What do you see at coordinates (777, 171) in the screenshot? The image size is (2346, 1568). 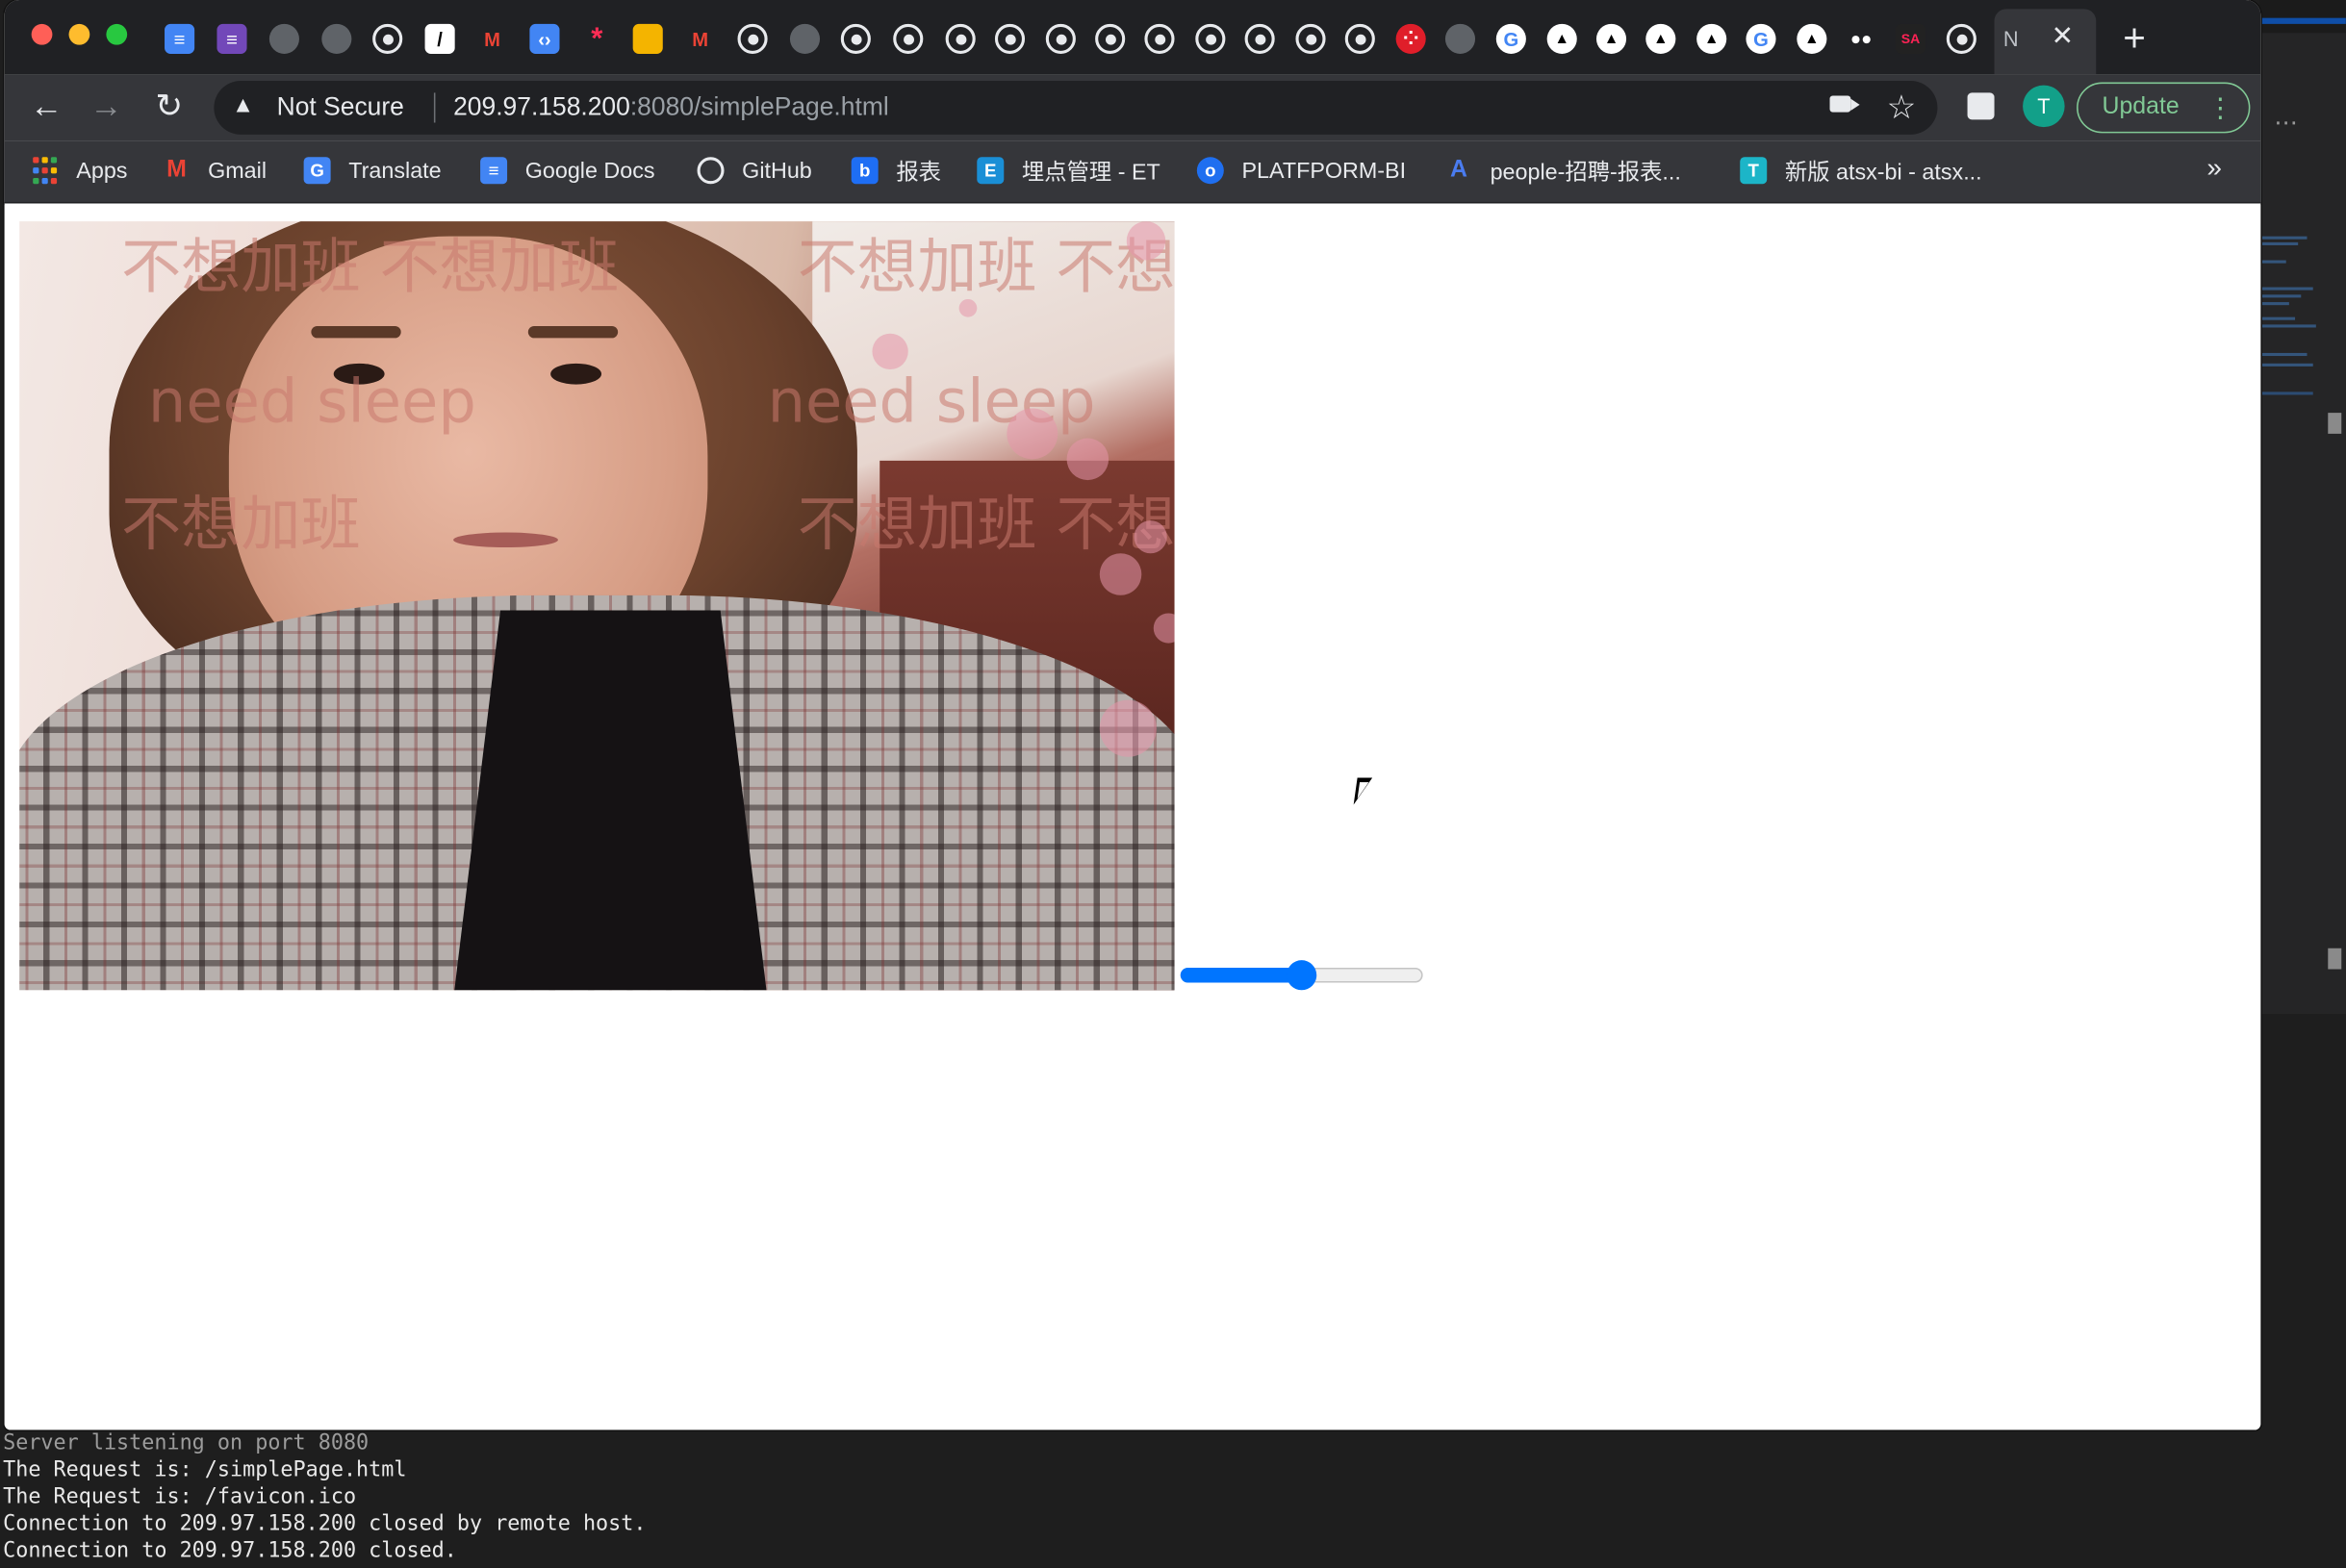 I see `bookmark-label: GitHub` at bounding box center [777, 171].